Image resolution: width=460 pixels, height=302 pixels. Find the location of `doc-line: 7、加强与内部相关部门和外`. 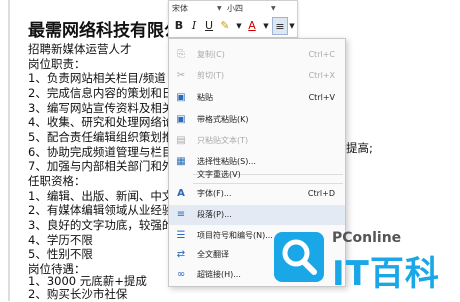

doc-line: 7、加强与内部相关部门和外 is located at coordinates (101, 166).